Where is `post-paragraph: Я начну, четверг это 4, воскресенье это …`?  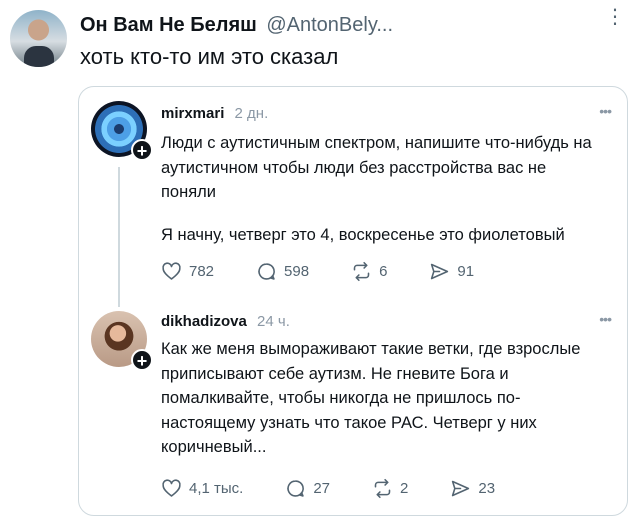
post-paragraph: Я начну, четверг это 4, воскресенье это … is located at coordinates (363, 234).